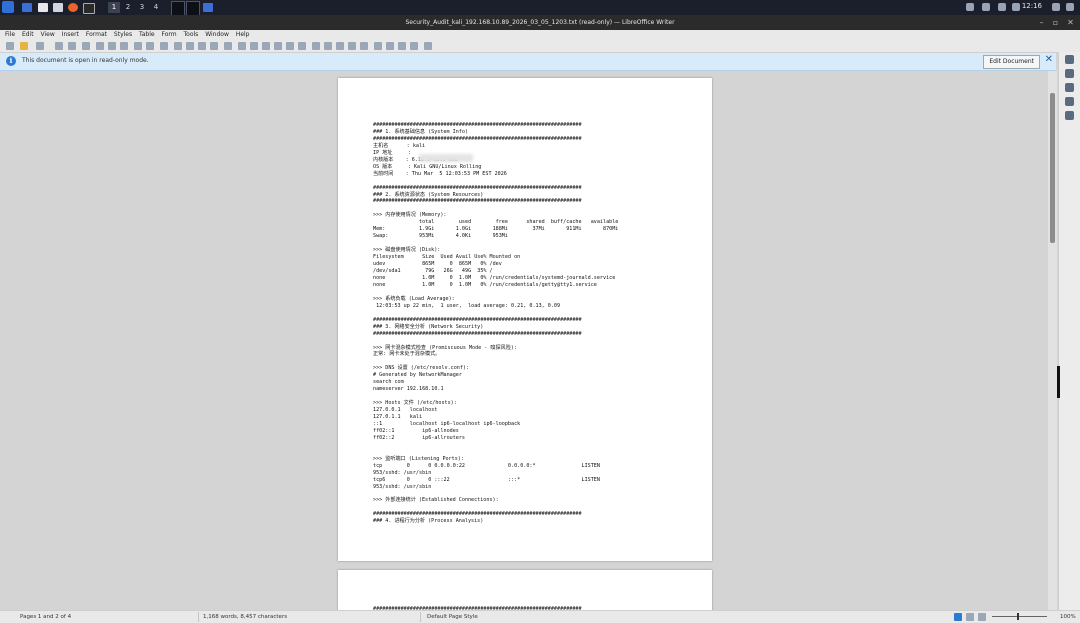 The image size is (1080, 623). Describe the element at coordinates (214, 46) in the screenshot. I see `formatting-marks-icon` at that location.